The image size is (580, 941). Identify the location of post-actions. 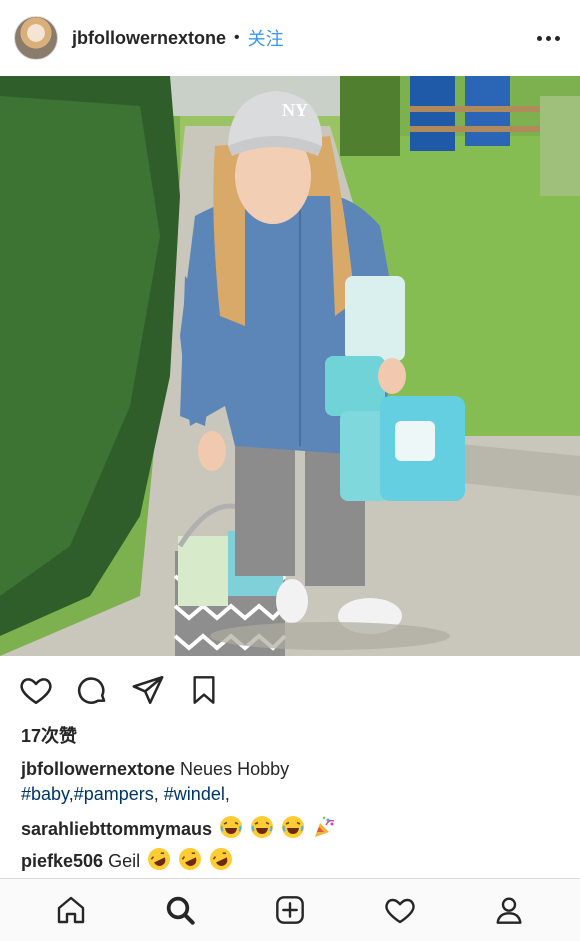
(290, 690).